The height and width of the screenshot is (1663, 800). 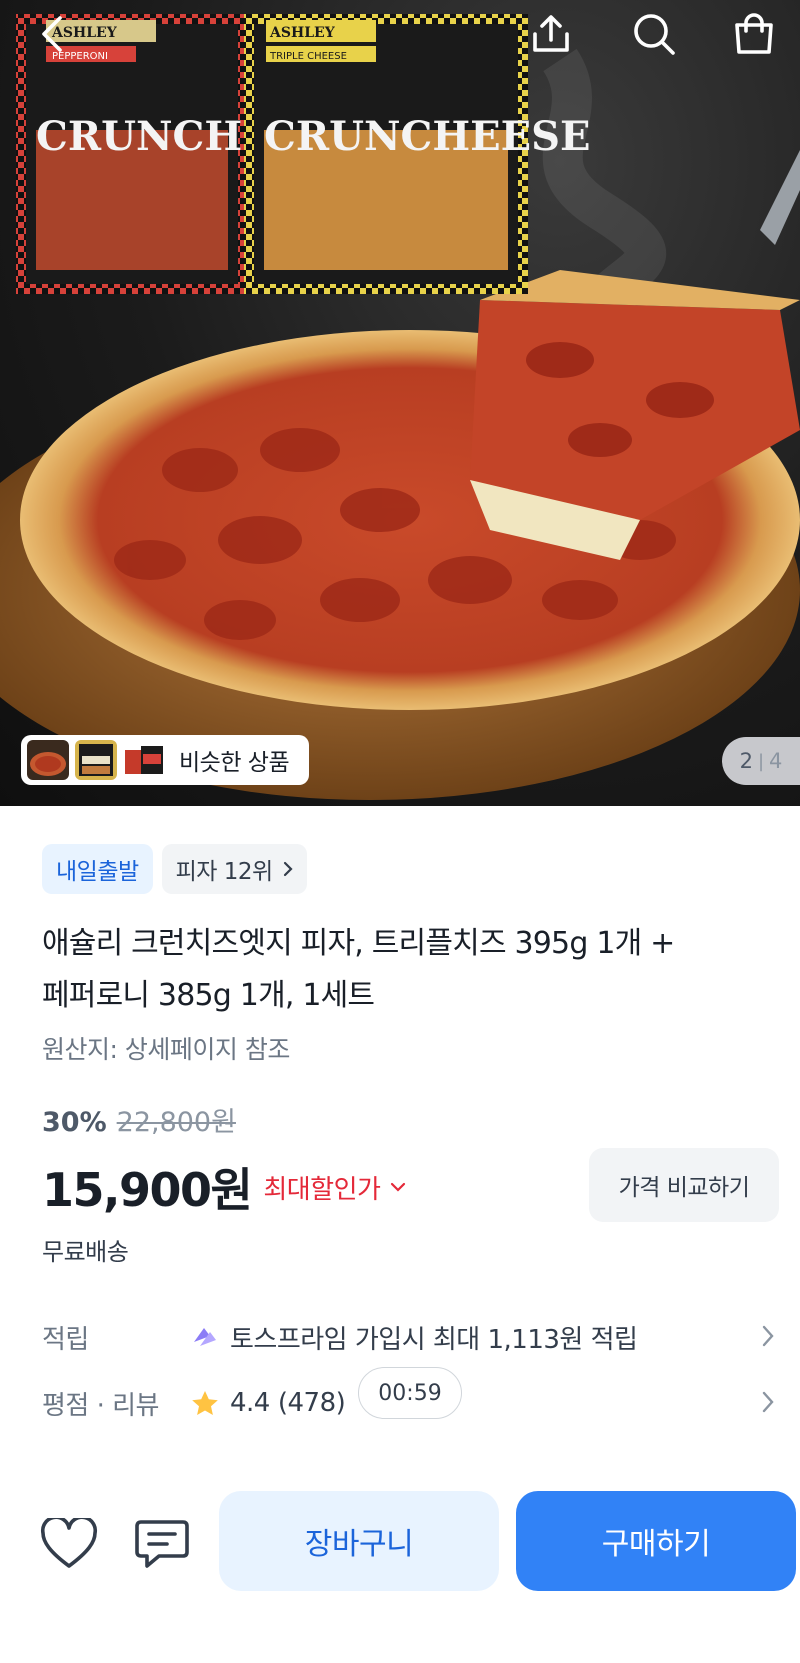 I want to click on toss-prime-icon, so click(x=205, y=1337).